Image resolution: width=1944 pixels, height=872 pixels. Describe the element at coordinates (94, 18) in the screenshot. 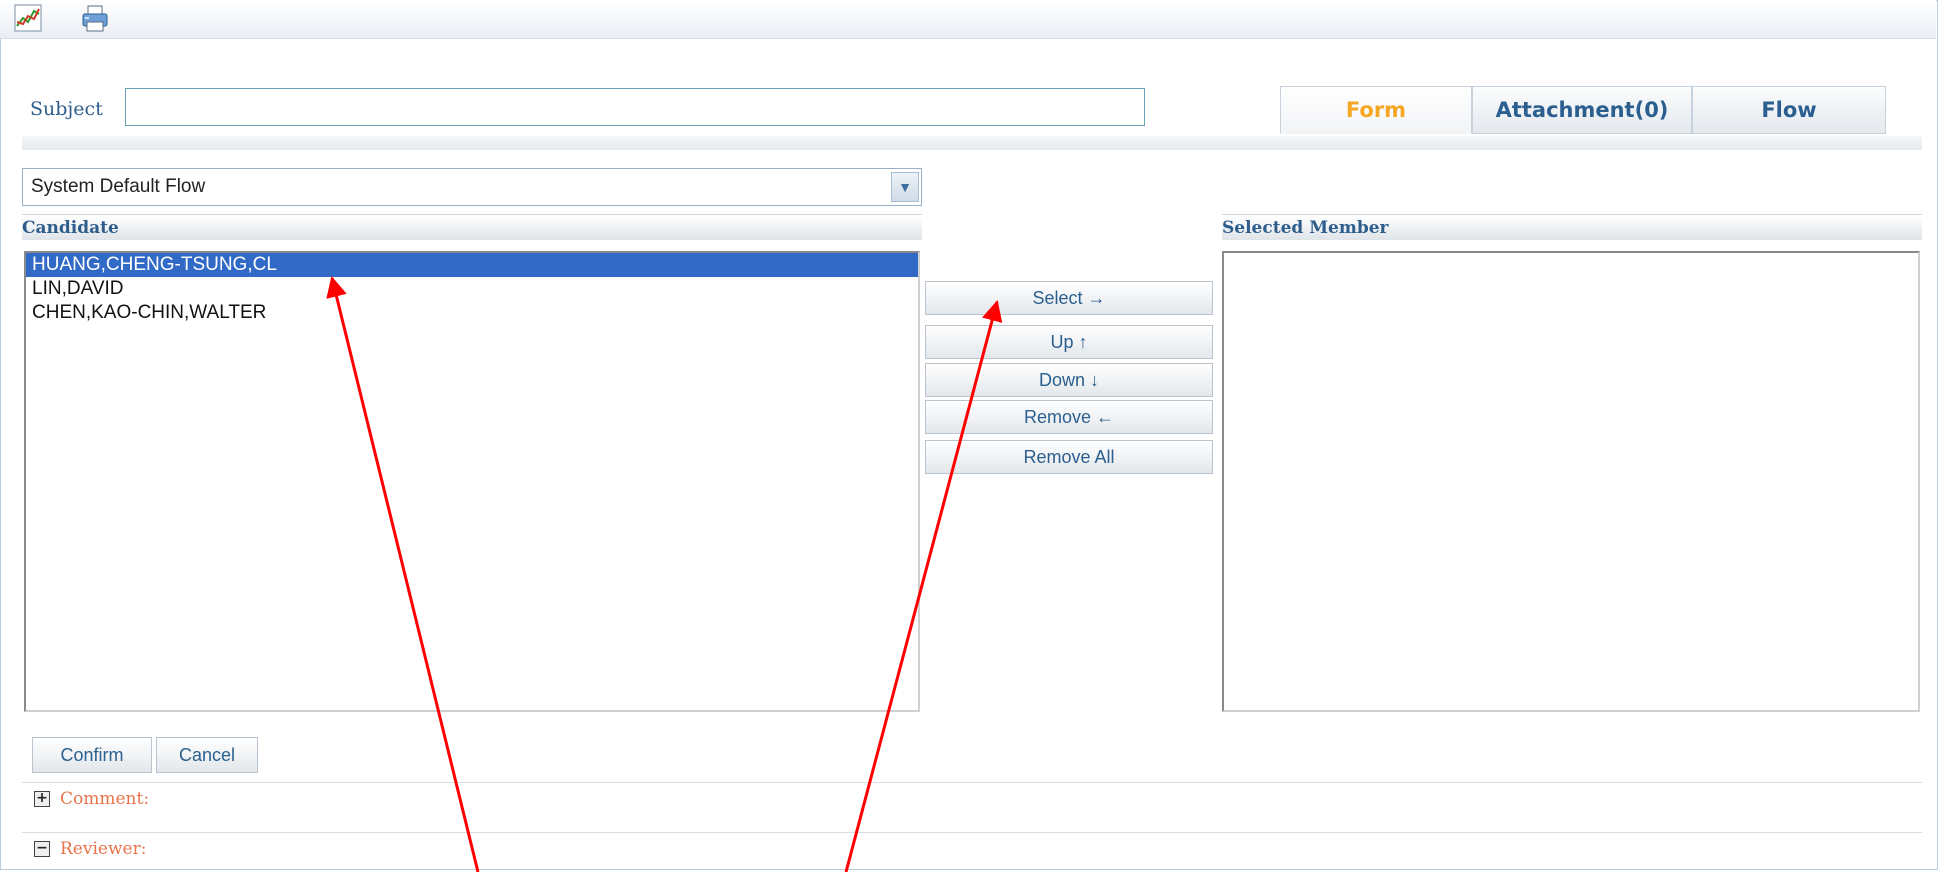

I see `printer-icon` at that location.